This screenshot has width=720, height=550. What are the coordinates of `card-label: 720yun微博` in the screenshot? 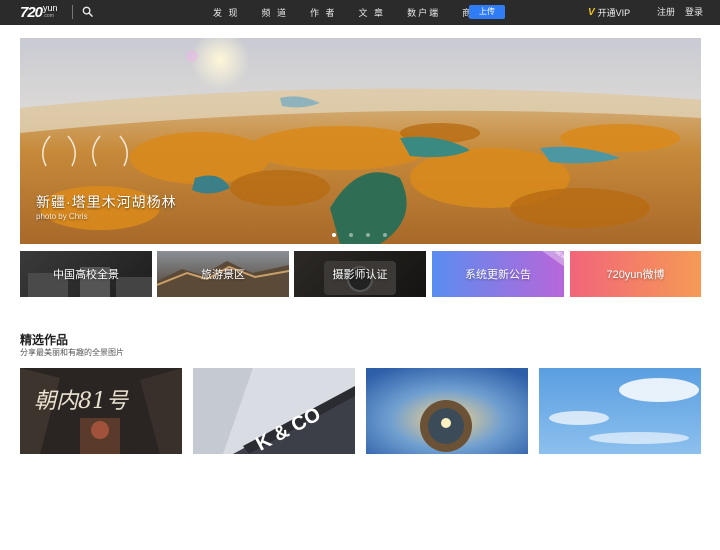 It's located at (635, 275).